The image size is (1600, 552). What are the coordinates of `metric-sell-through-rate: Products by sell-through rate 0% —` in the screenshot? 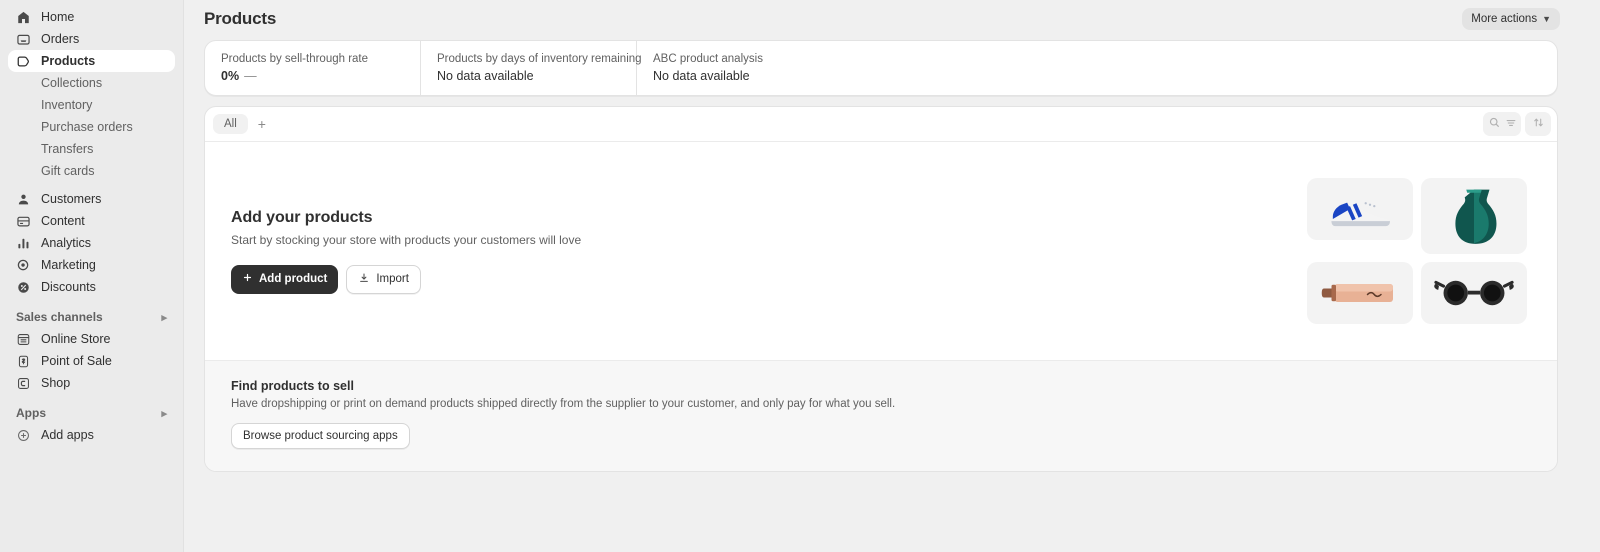 It's located at (313, 68).